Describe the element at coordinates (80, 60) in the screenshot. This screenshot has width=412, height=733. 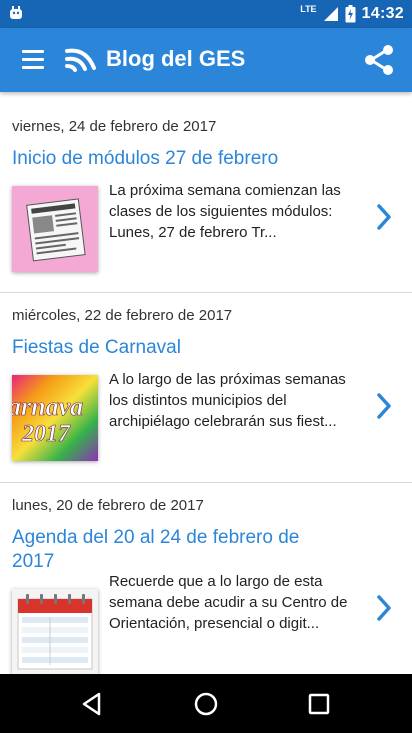
I see `wifi-feed-icon` at that location.